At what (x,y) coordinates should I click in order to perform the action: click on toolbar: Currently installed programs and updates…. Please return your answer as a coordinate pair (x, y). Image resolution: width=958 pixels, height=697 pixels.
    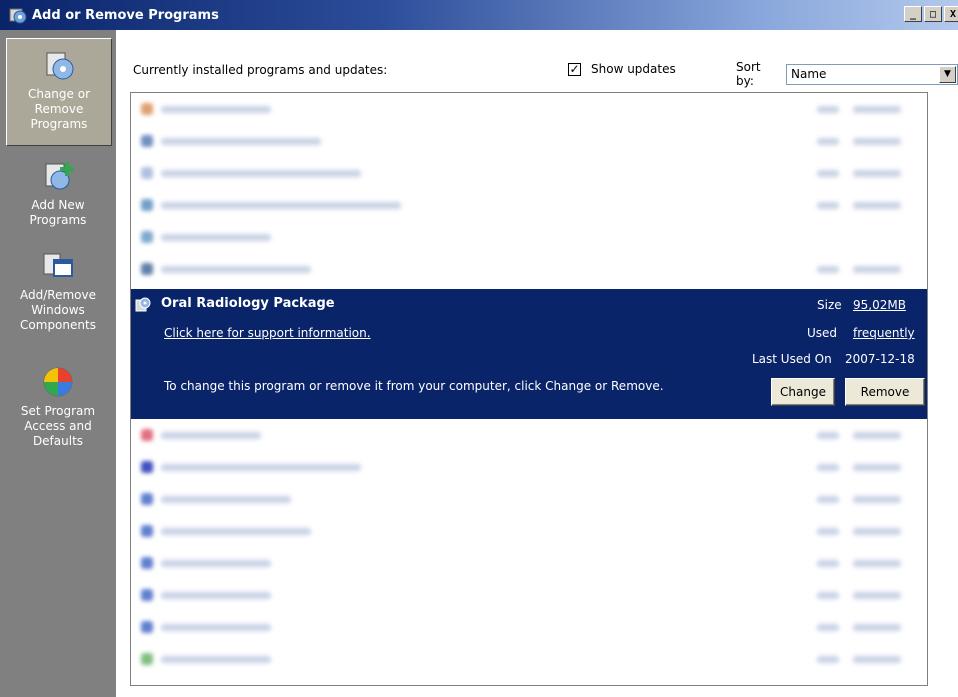
    Looking at the image, I should click on (537, 61).